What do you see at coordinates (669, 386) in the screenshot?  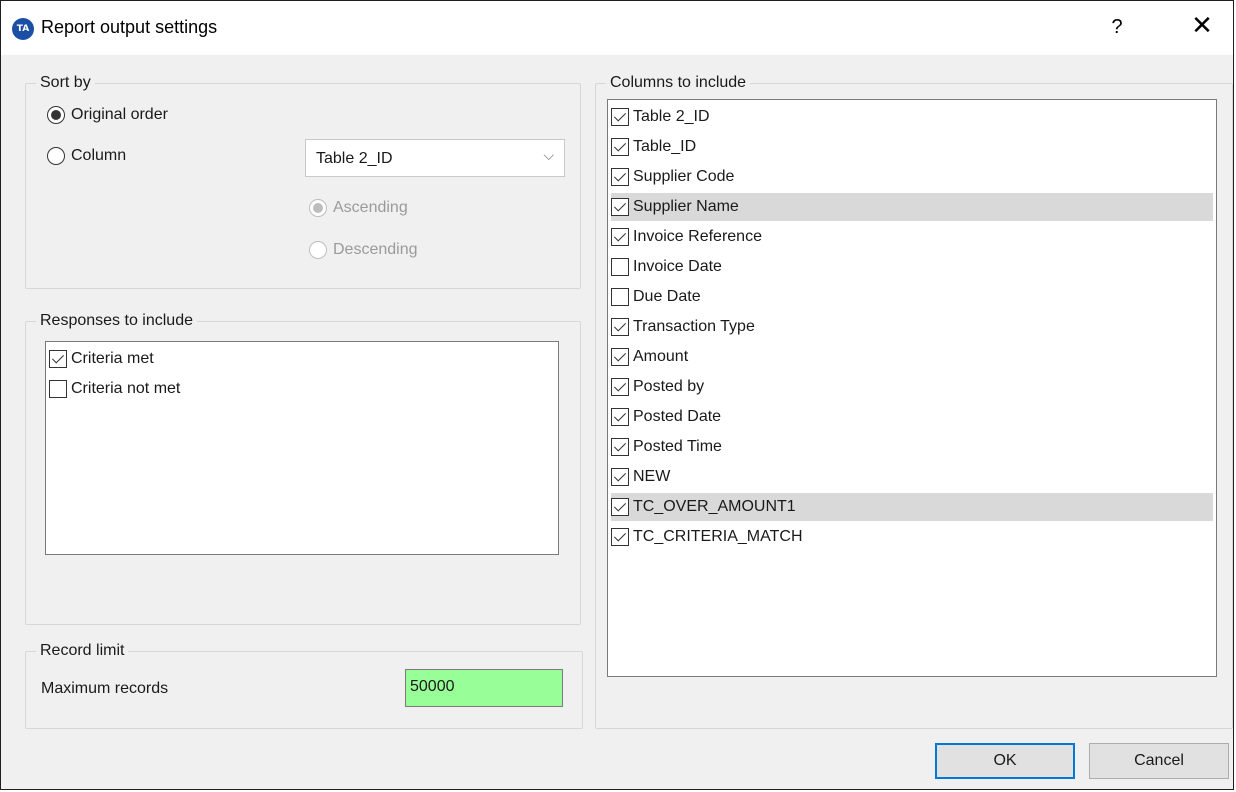 I see `list-item-label: Posted by` at bounding box center [669, 386].